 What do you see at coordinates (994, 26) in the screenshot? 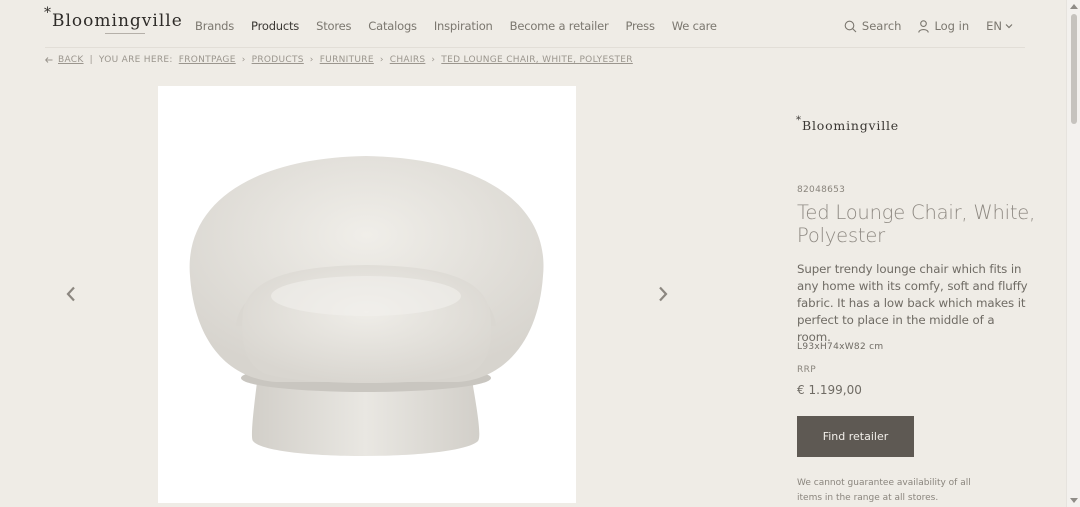
I see `language-label: EN` at bounding box center [994, 26].